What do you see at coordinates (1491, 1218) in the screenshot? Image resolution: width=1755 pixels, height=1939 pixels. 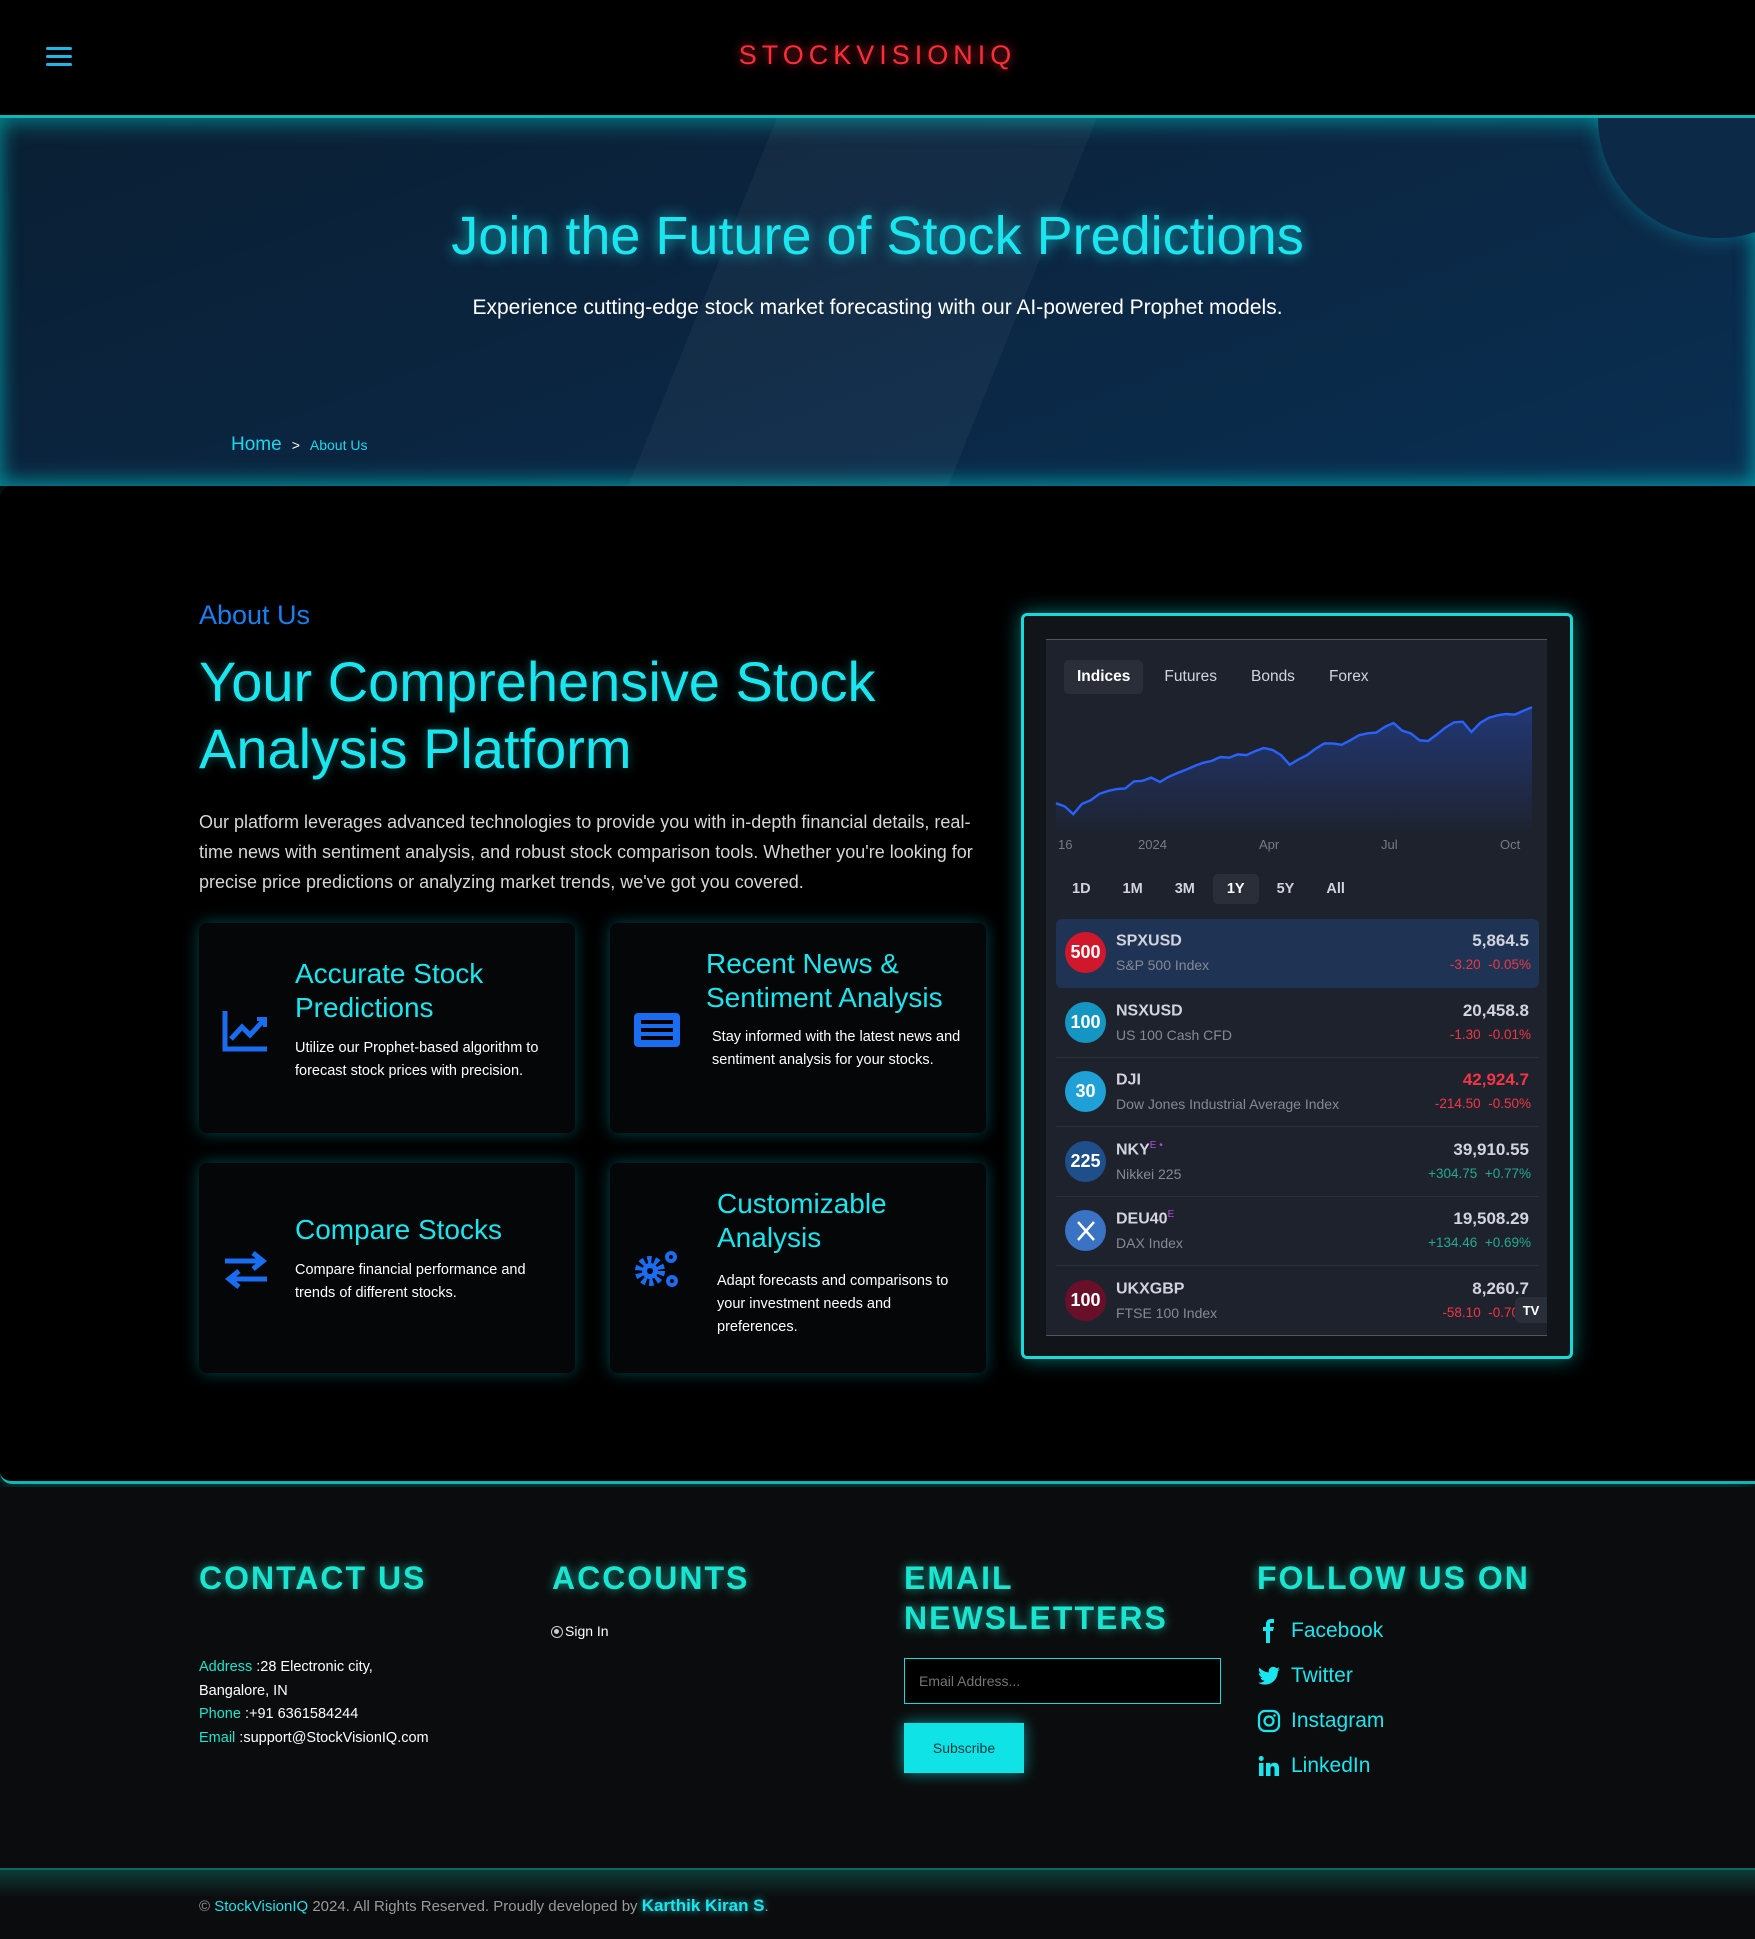 I see `index-price: 19,508.29` at bounding box center [1491, 1218].